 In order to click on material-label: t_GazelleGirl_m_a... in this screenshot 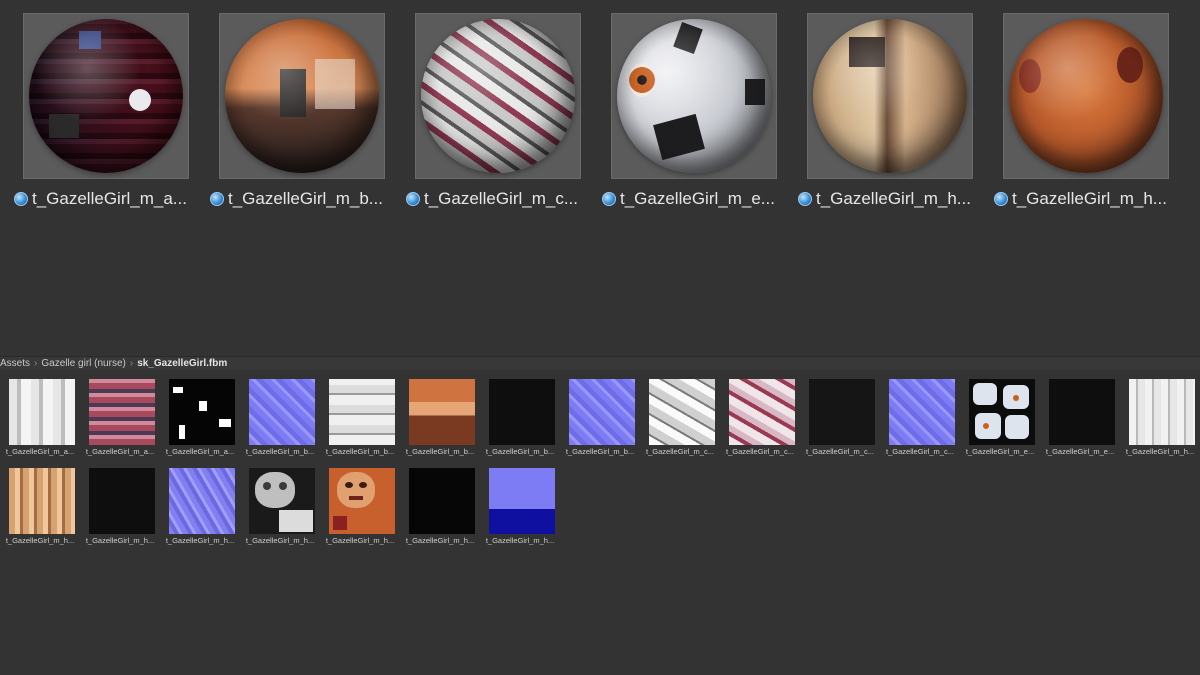, I will do `click(108, 199)`.